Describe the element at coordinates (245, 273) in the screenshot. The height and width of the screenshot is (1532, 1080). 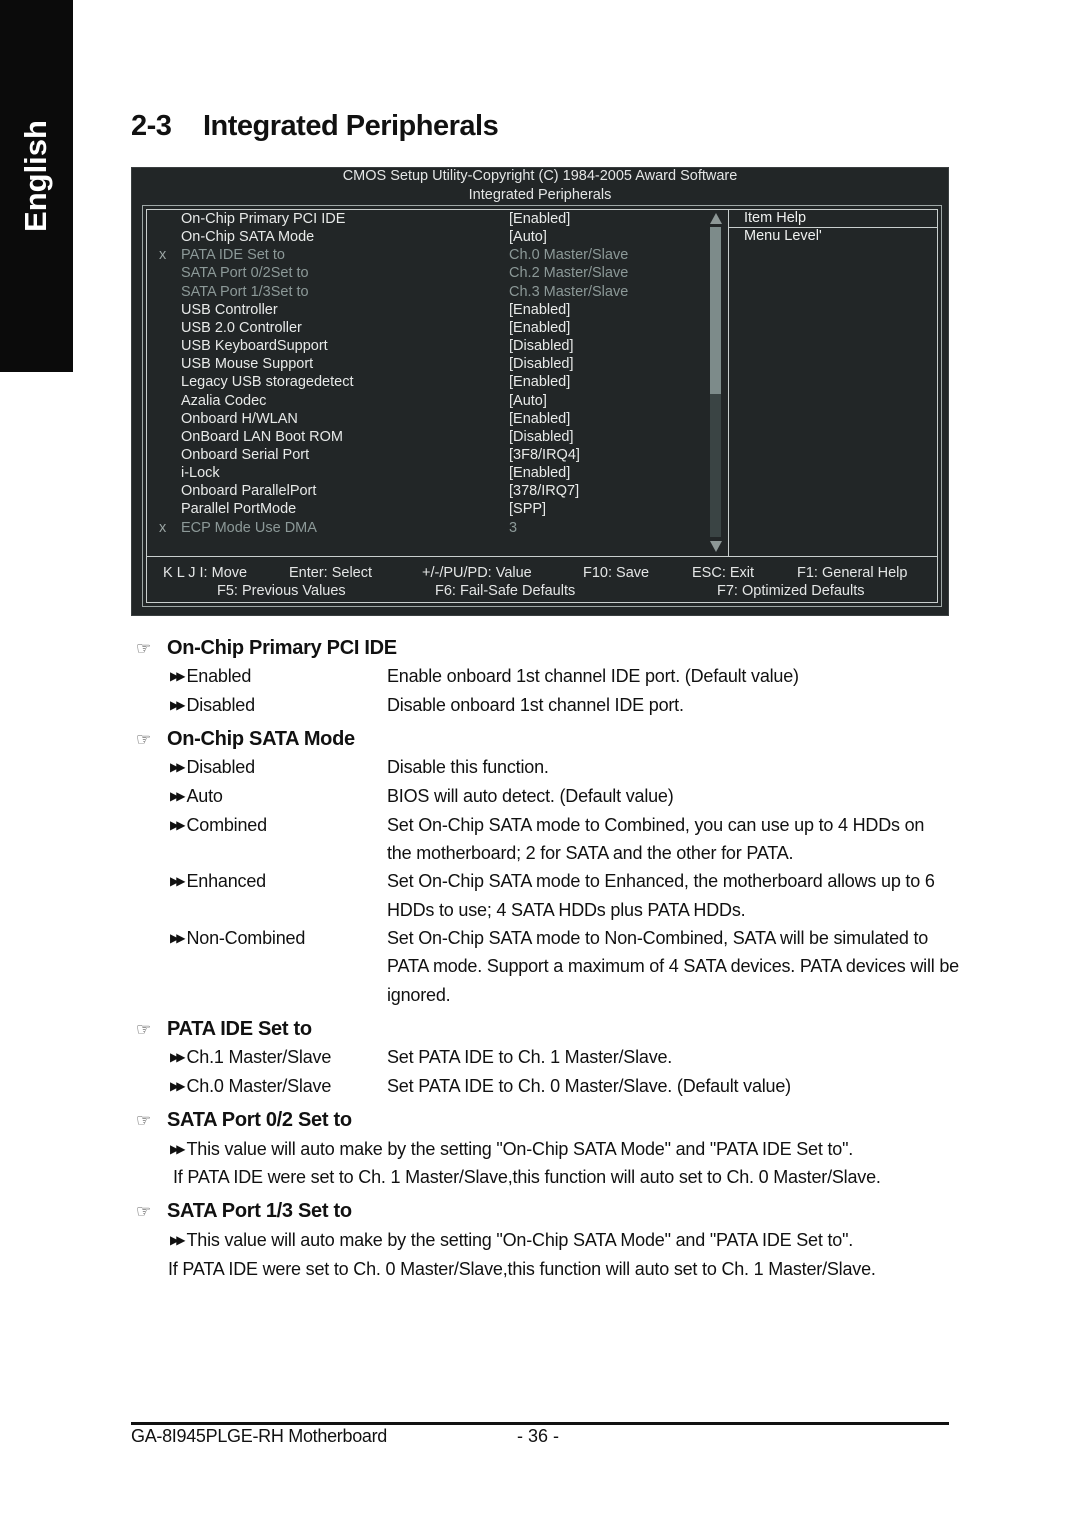
I see `bios-item-label: SATA Port 0/2Set to` at that location.